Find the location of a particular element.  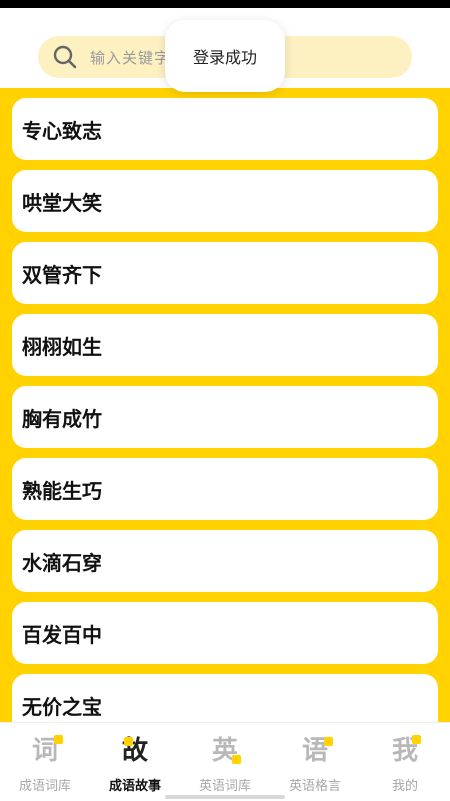

profile-icon: 我 is located at coordinates (405, 751).